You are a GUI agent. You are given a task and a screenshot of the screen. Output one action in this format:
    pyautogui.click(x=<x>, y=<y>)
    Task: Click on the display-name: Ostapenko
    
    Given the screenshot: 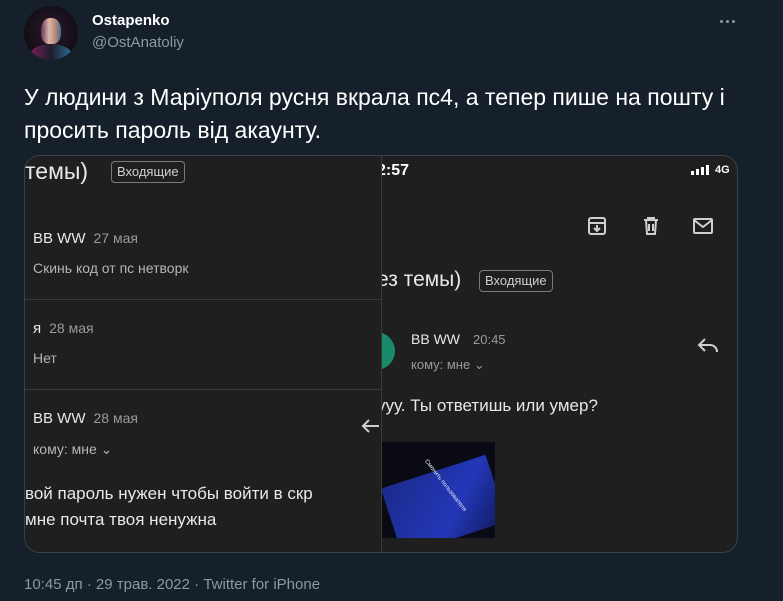 What is the action you would take?
    pyautogui.click(x=131, y=20)
    